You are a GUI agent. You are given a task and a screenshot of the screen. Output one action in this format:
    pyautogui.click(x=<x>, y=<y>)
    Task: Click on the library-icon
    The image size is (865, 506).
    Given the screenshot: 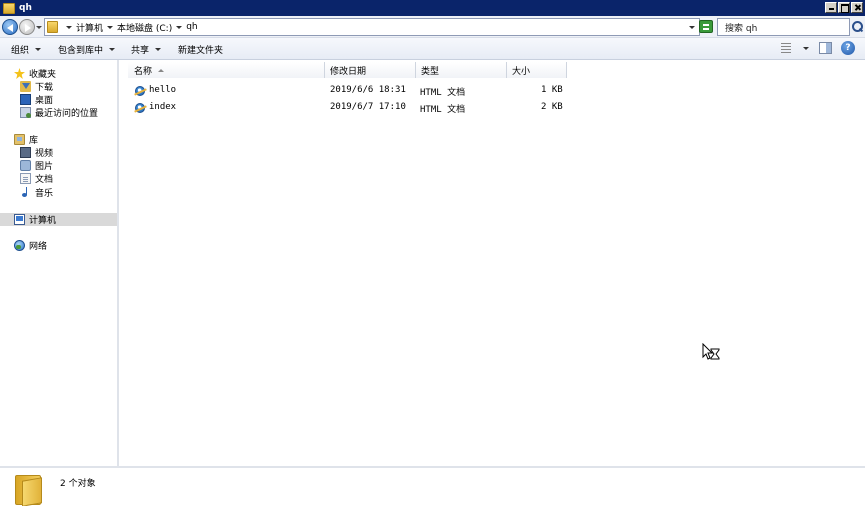 What is the action you would take?
    pyautogui.click(x=19, y=139)
    